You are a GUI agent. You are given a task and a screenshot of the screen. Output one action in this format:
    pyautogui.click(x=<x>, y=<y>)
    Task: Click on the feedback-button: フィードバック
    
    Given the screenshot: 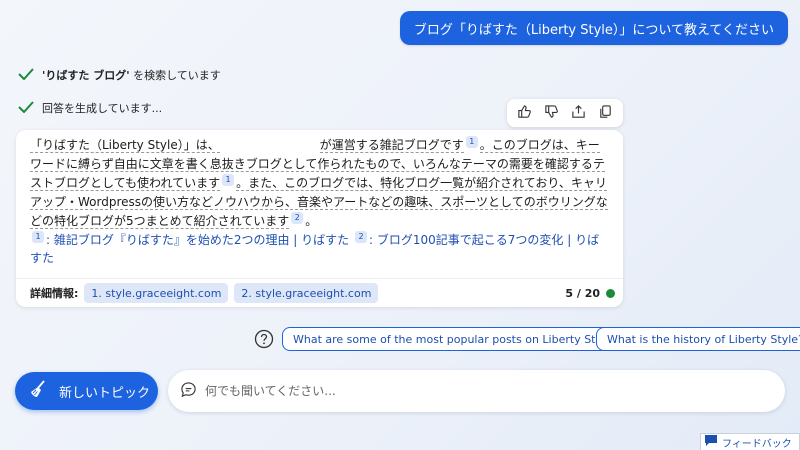 What is the action you would take?
    pyautogui.click(x=750, y=441)
    